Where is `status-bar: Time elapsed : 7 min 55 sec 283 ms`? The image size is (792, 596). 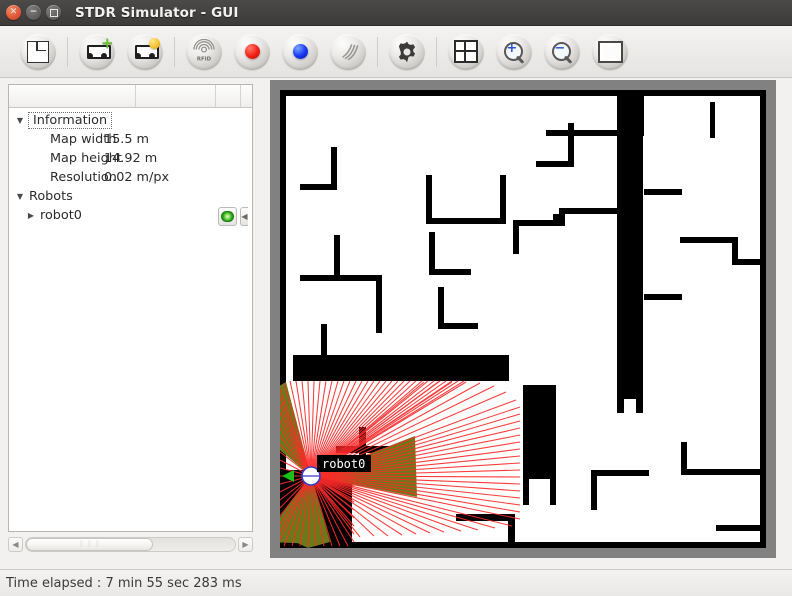
status-bar: Time elapsed : 7 min 55 sec 283 ms is located at coordinates (396, 582).